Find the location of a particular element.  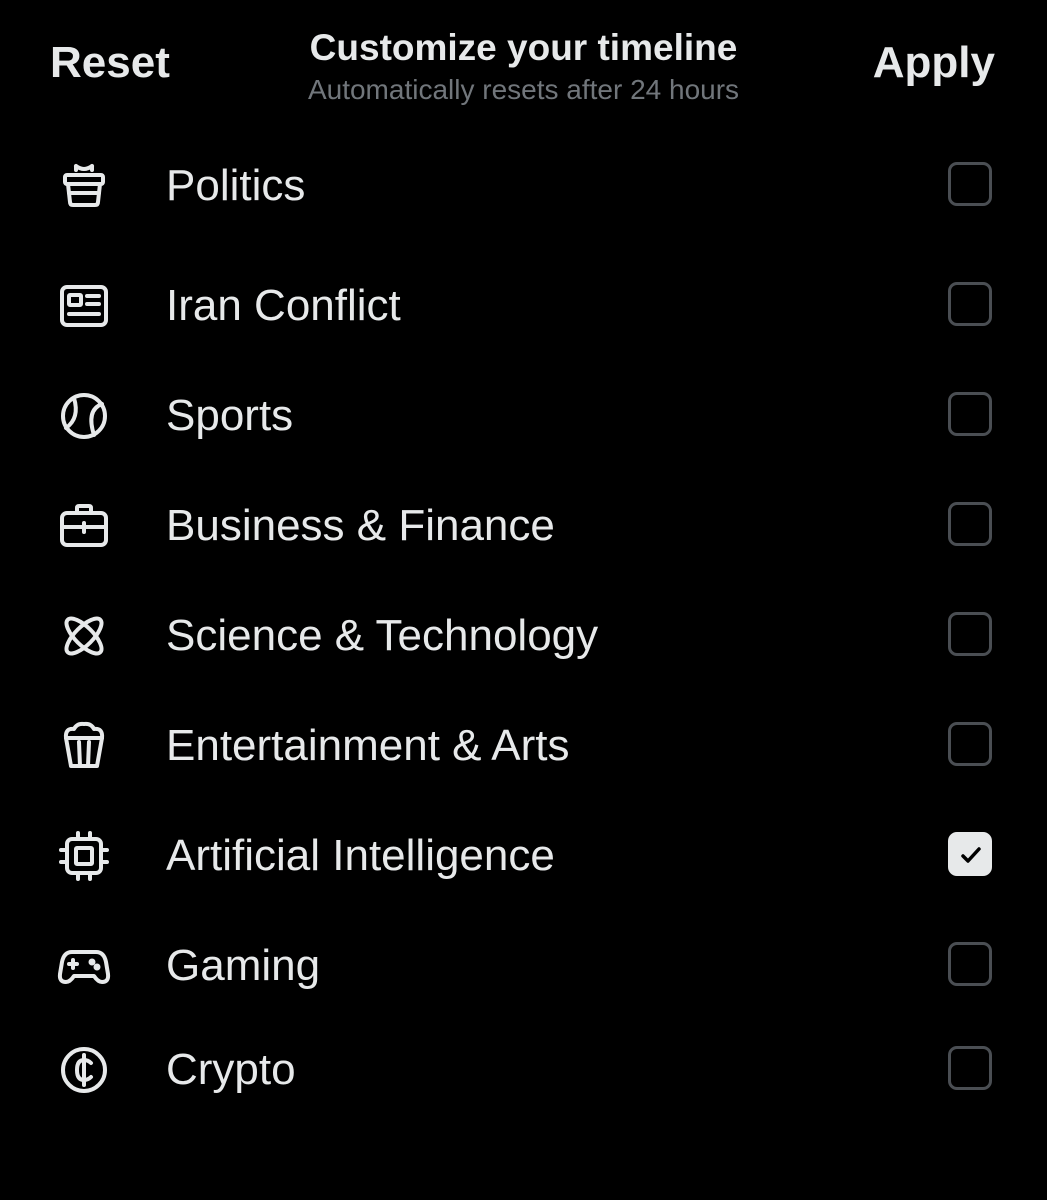

topic-checkbox-checked is located at coordinates (970, 854).